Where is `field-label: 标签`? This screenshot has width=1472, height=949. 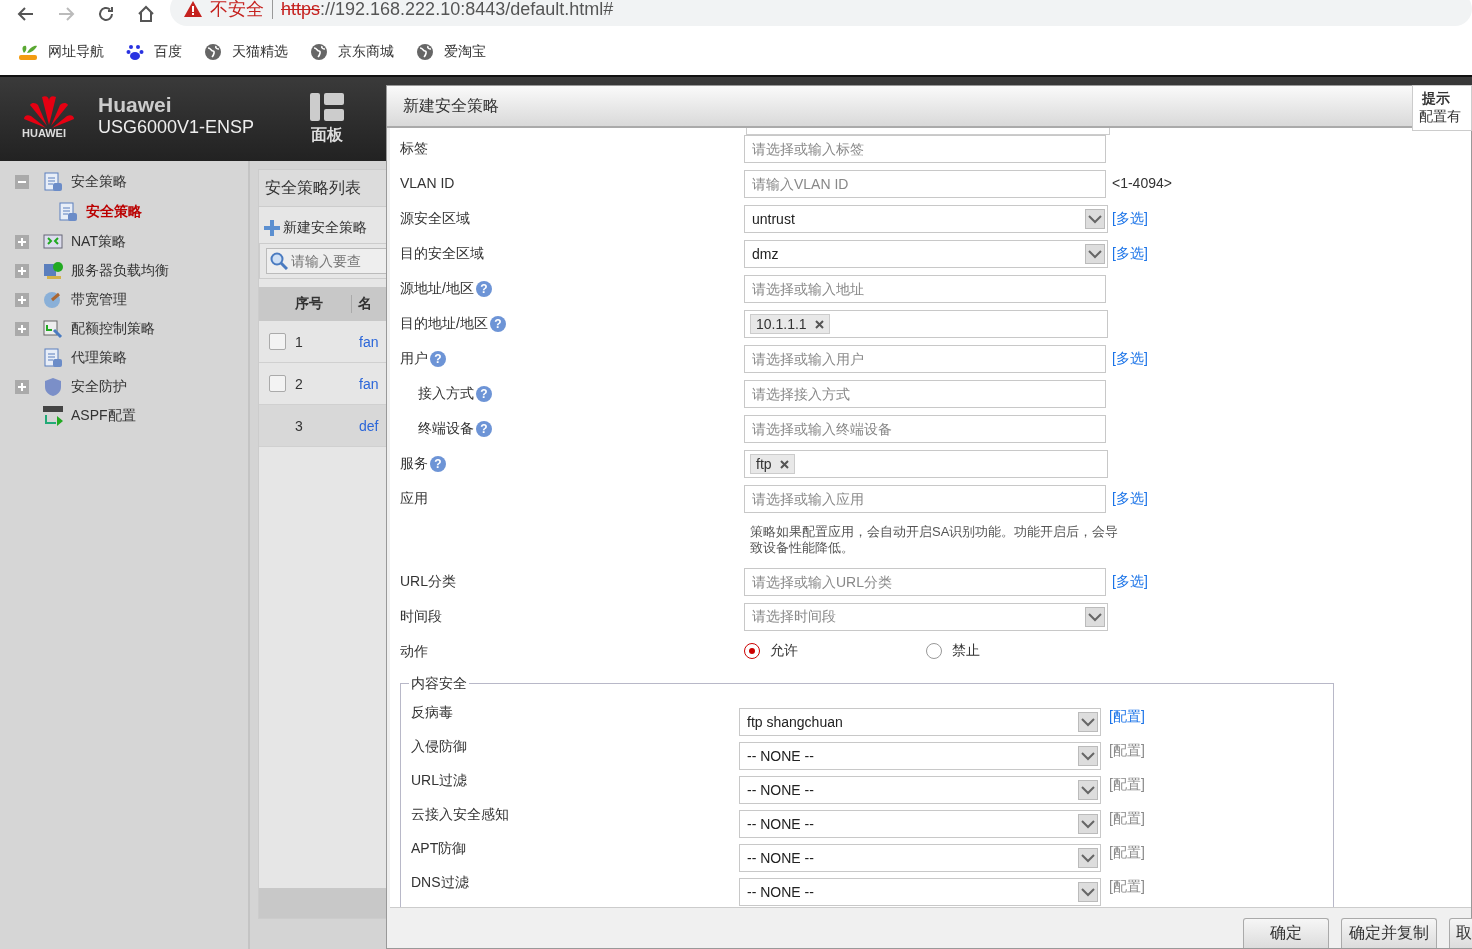 field-label: 标签 is located at coordinates (414, 149).